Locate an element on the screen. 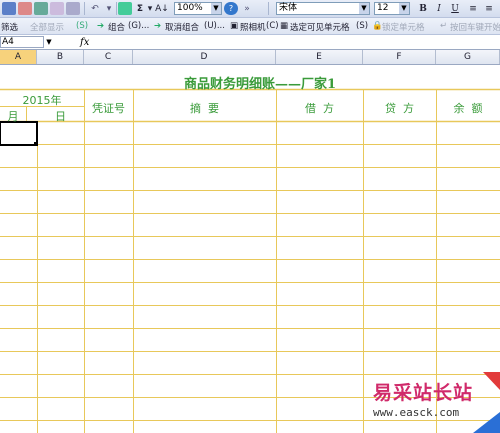  enter-move-icon: ↵ is located at coordinates (444, 26).